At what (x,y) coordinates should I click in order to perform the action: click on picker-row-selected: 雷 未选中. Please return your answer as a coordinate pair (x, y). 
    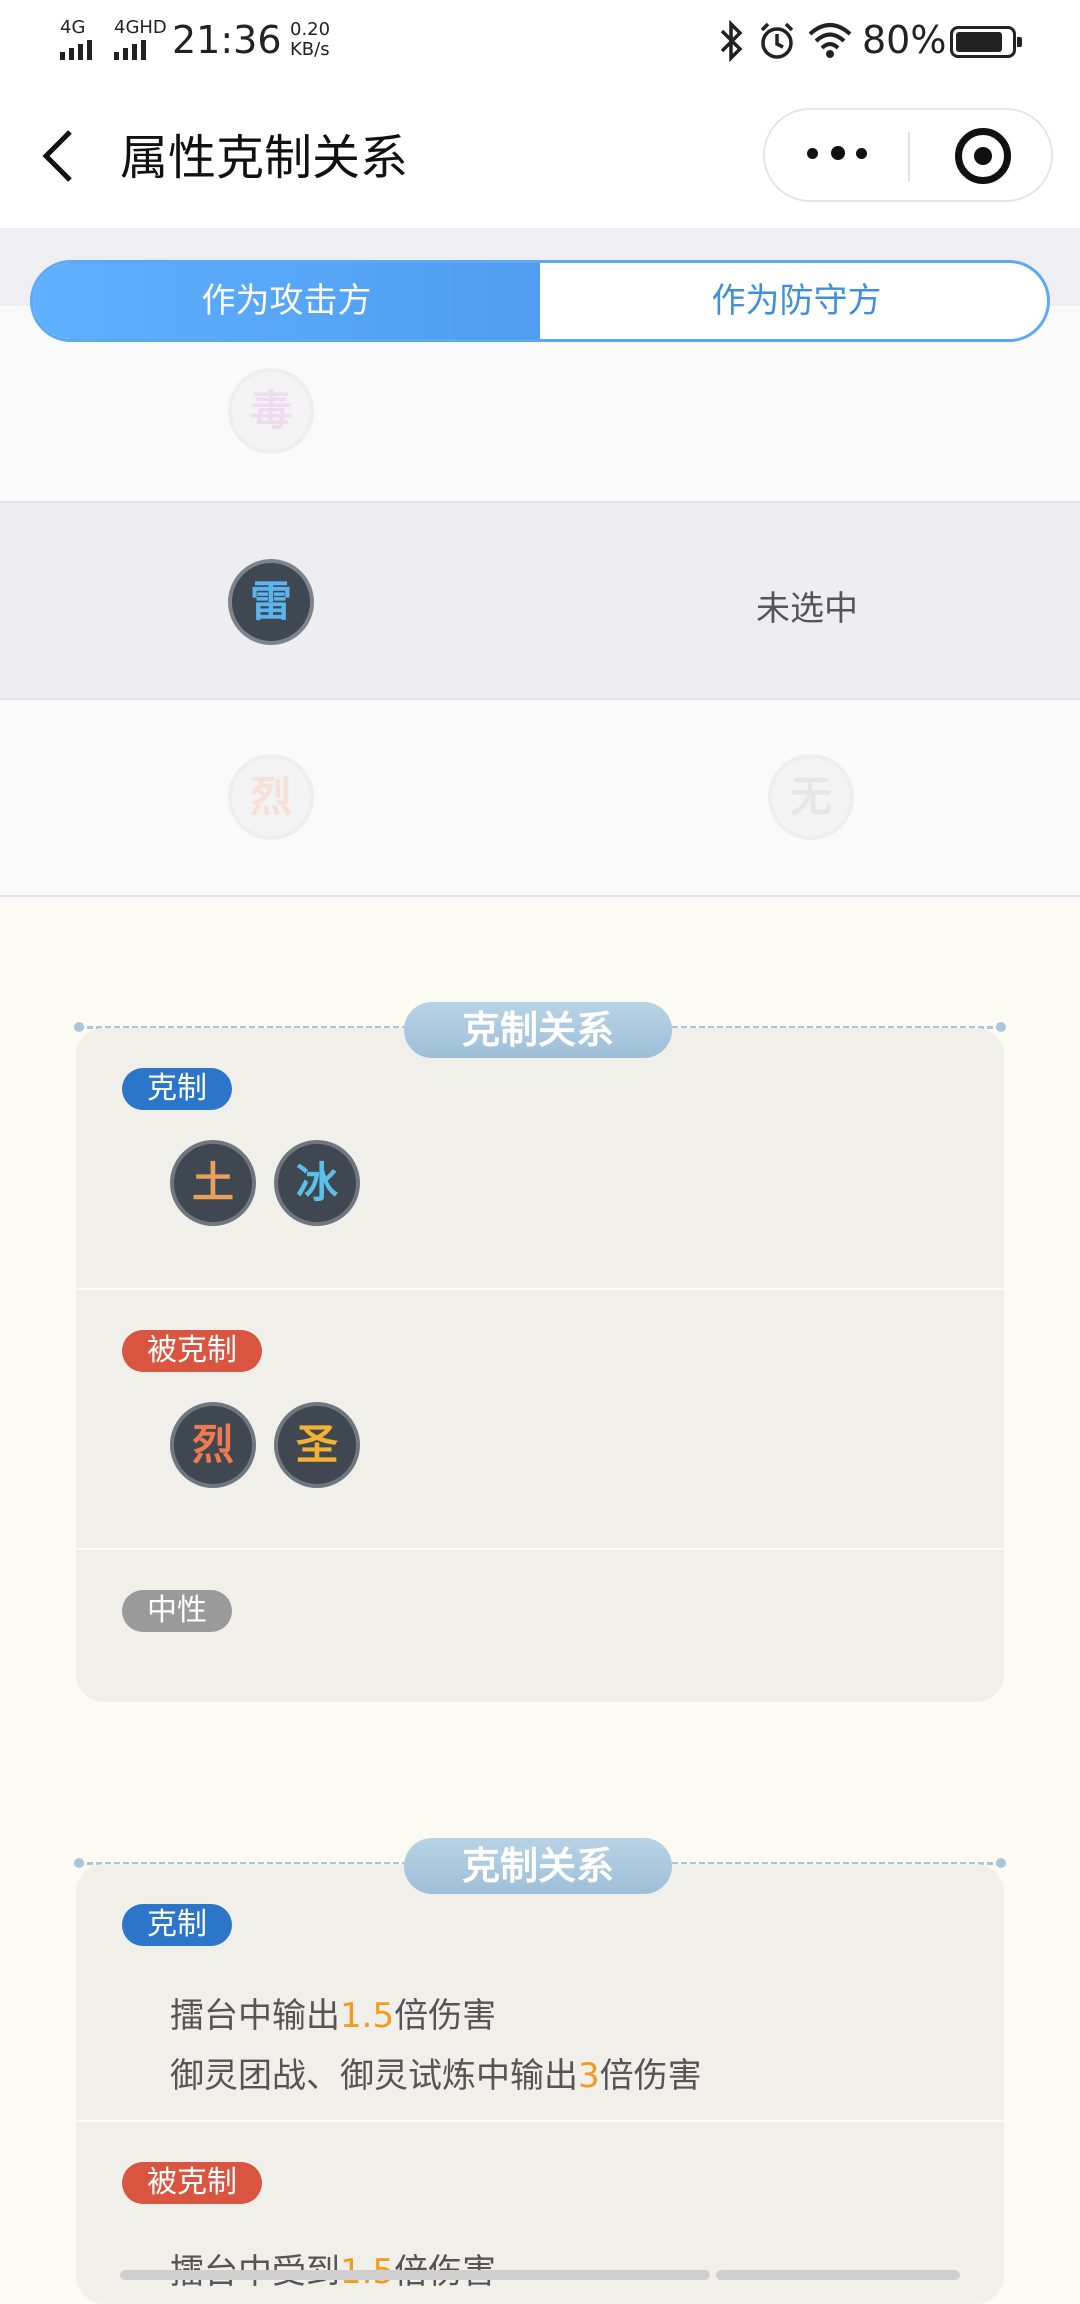
    Looking at the image, I should click on (540, 601).